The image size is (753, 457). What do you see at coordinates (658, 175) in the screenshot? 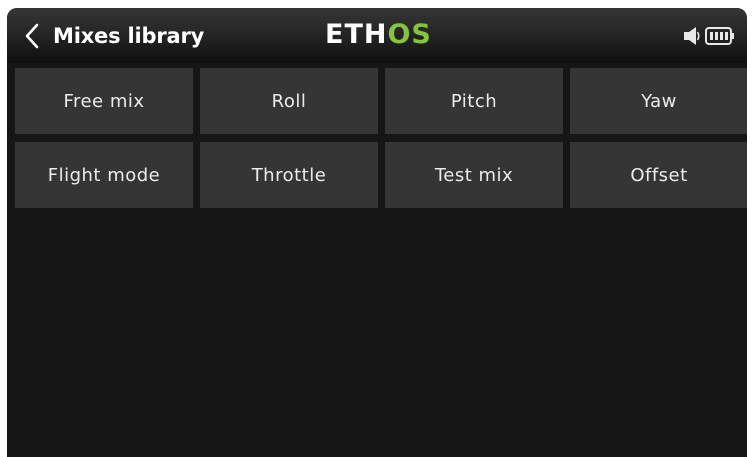
I see `mix-offset-button: Offset` at bounding box center [658, 175].